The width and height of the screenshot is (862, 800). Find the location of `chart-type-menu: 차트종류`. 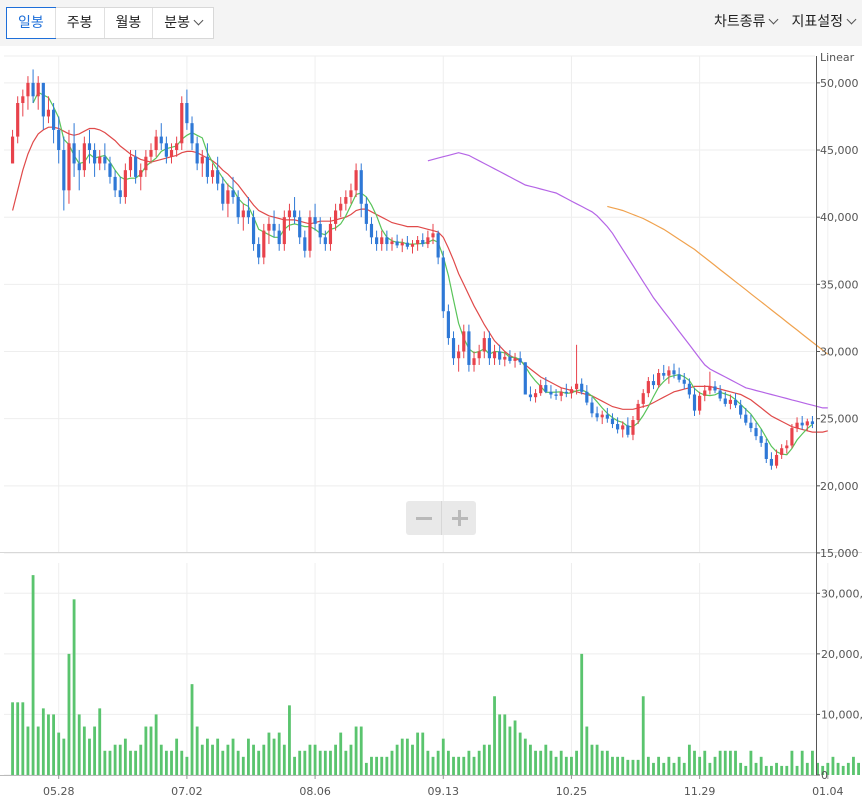

chart-type-menu: 차트종류 is located at coordinates (746, 22).